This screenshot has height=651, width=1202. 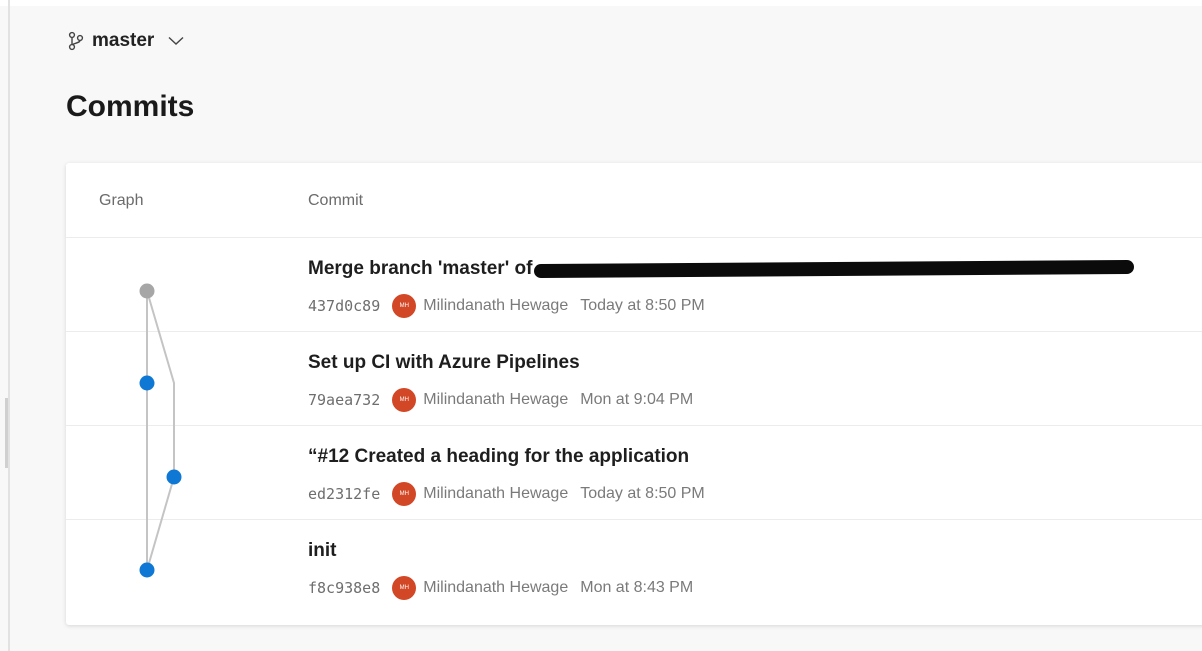 I want to click on commit-date: Mon at 9:04 PM, so click(x=637, y=399).